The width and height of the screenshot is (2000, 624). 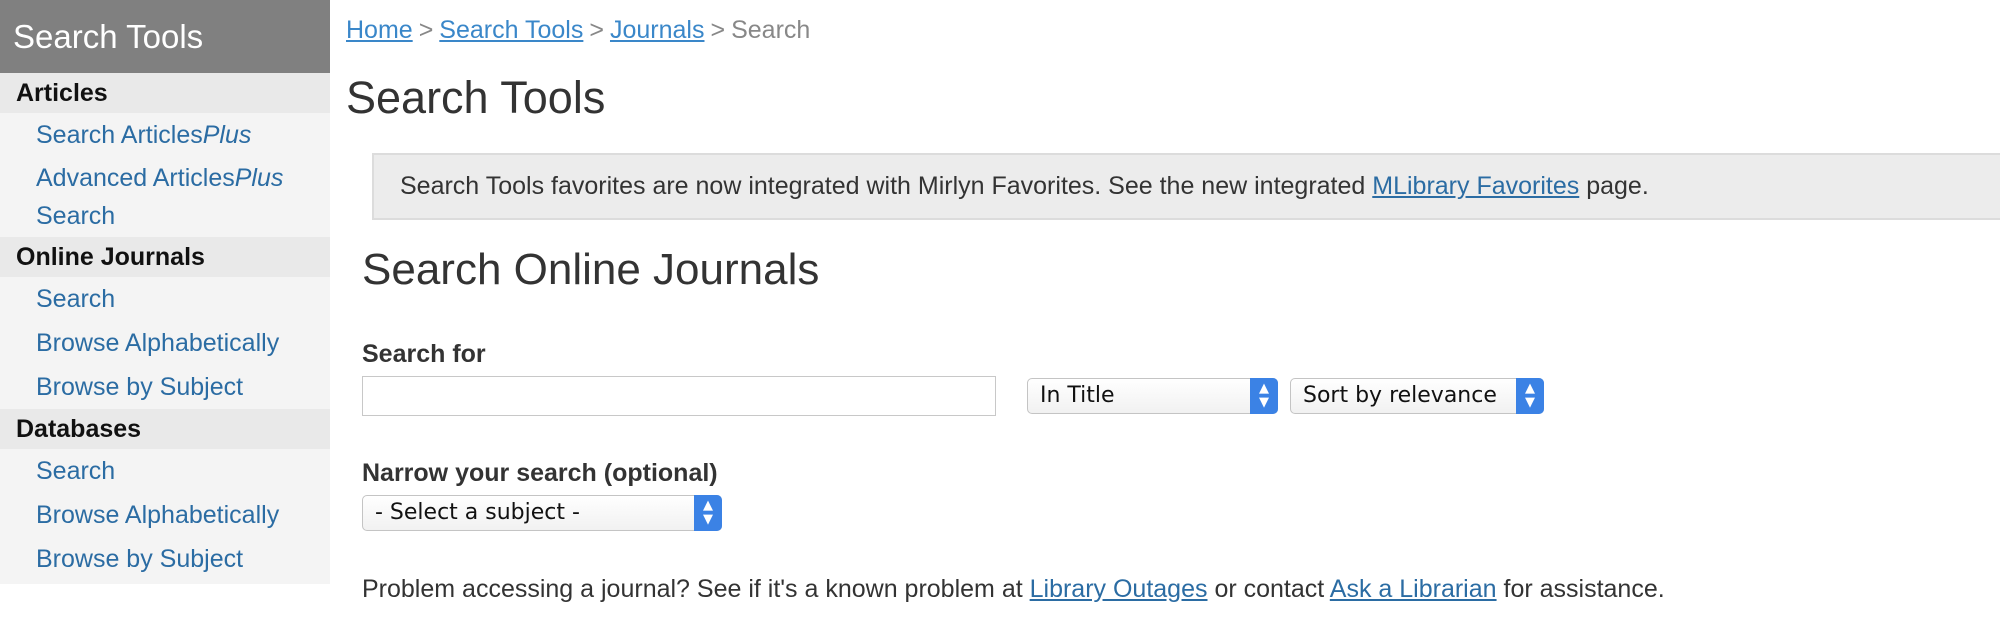 I want to click on sidebar-item-journals-search: Search, so click(x=165, y=299).